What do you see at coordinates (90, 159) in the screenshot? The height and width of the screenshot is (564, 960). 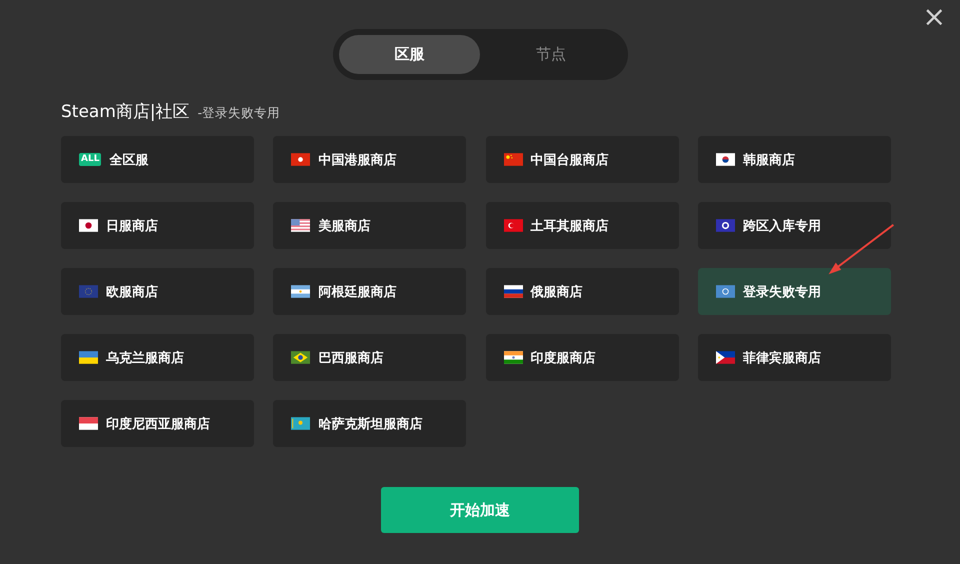 I see `all-badge: ALL` at bounding box center [90, 159].